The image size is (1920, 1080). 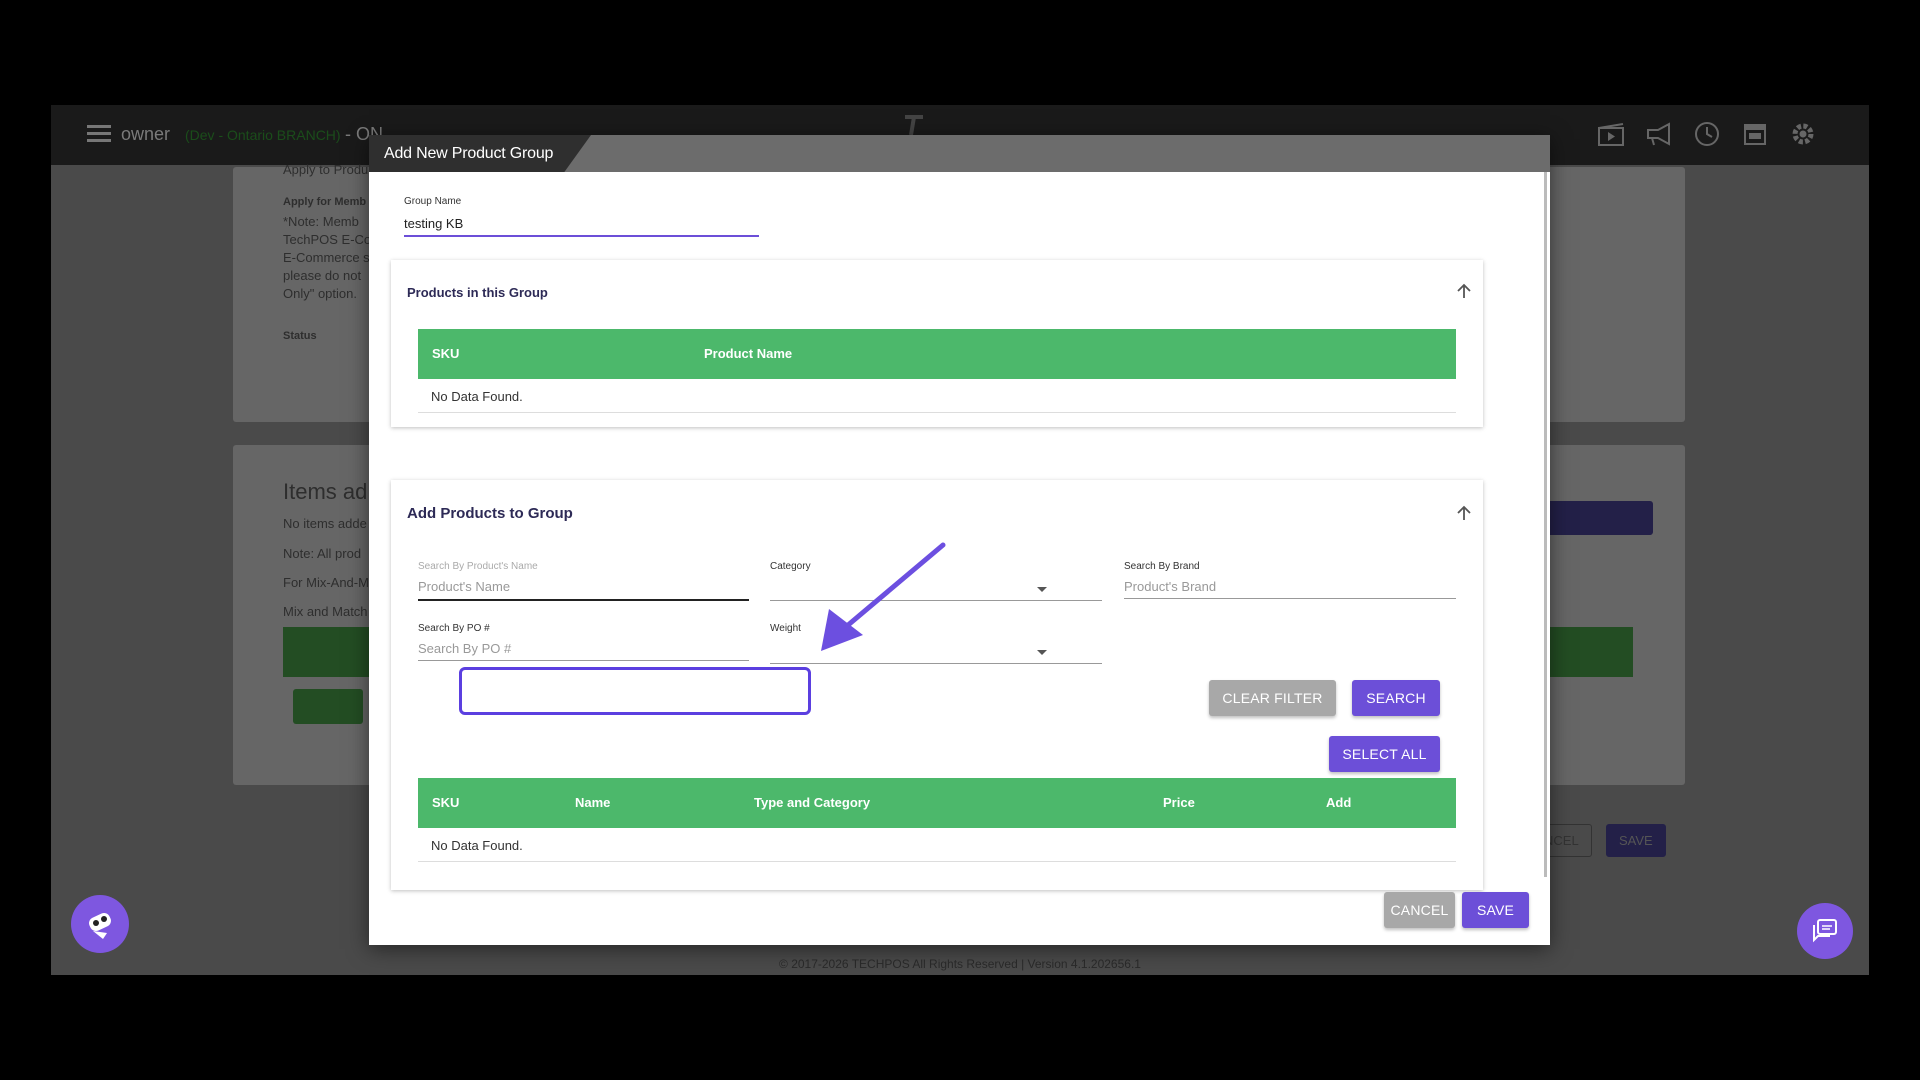 What do you see at coordinates (1707, 134) in the screenshot?
I see `clock-icon` at bounding box center [1707, 134].